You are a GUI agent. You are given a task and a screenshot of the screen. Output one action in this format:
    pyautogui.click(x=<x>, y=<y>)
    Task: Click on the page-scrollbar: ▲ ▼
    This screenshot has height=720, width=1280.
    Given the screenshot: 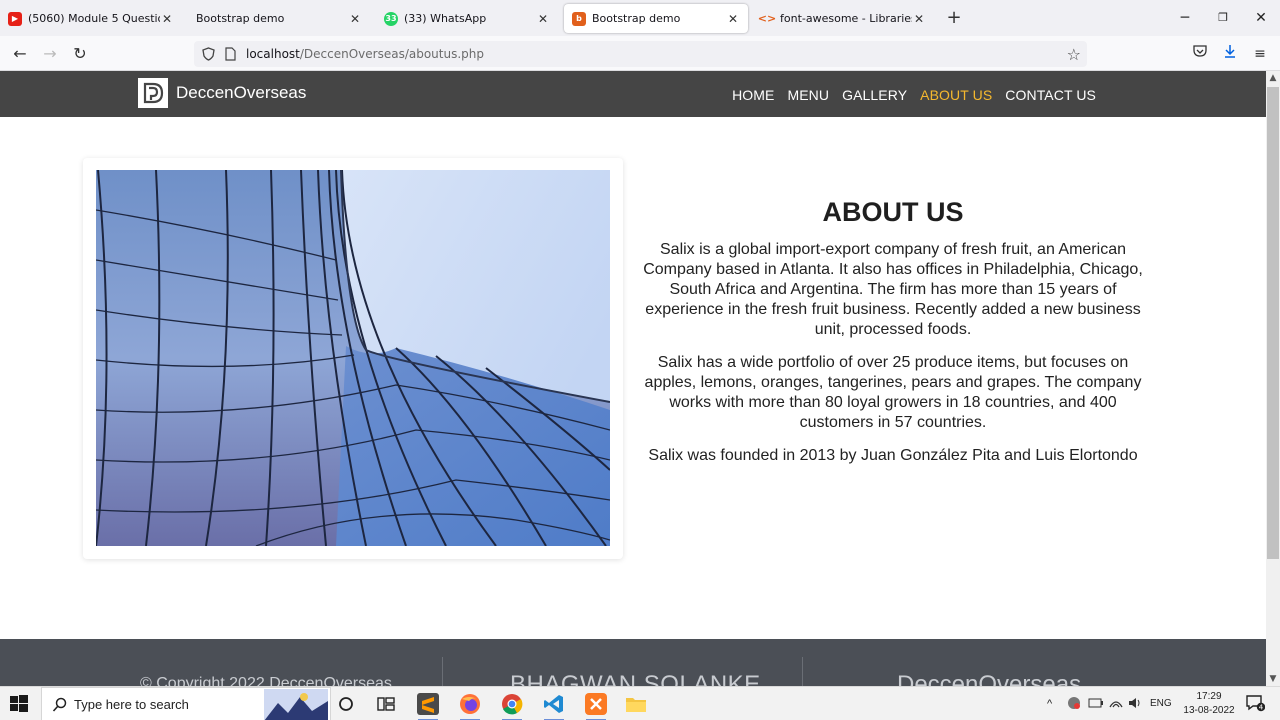 What is the action you would take?
    pyautogui.click(x=1273, y=378)
    